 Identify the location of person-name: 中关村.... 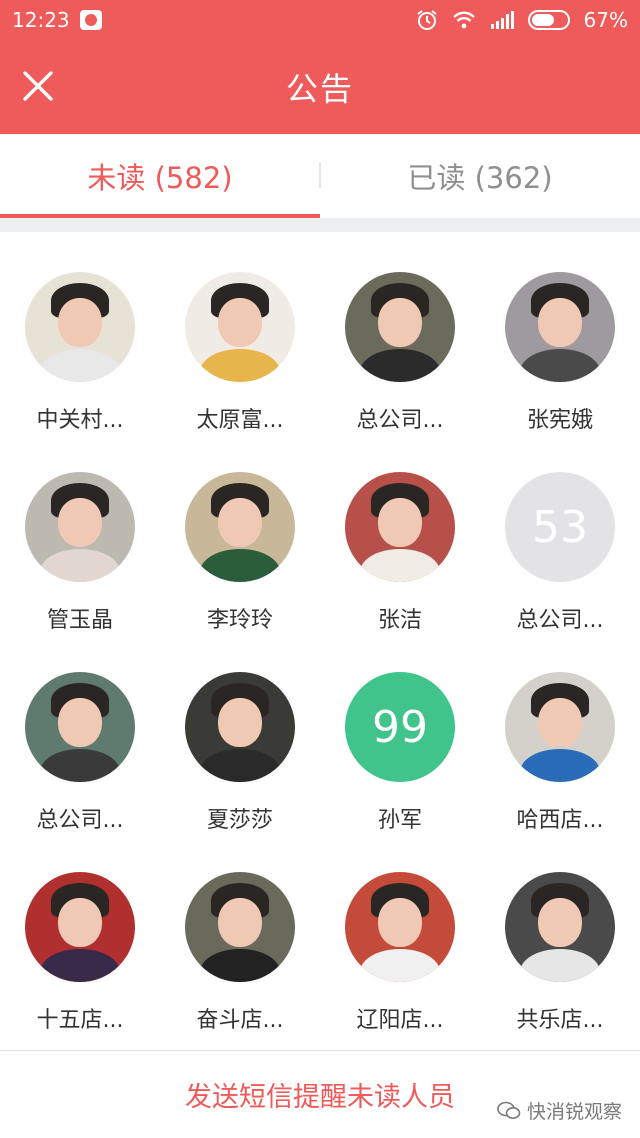
(80, 420).